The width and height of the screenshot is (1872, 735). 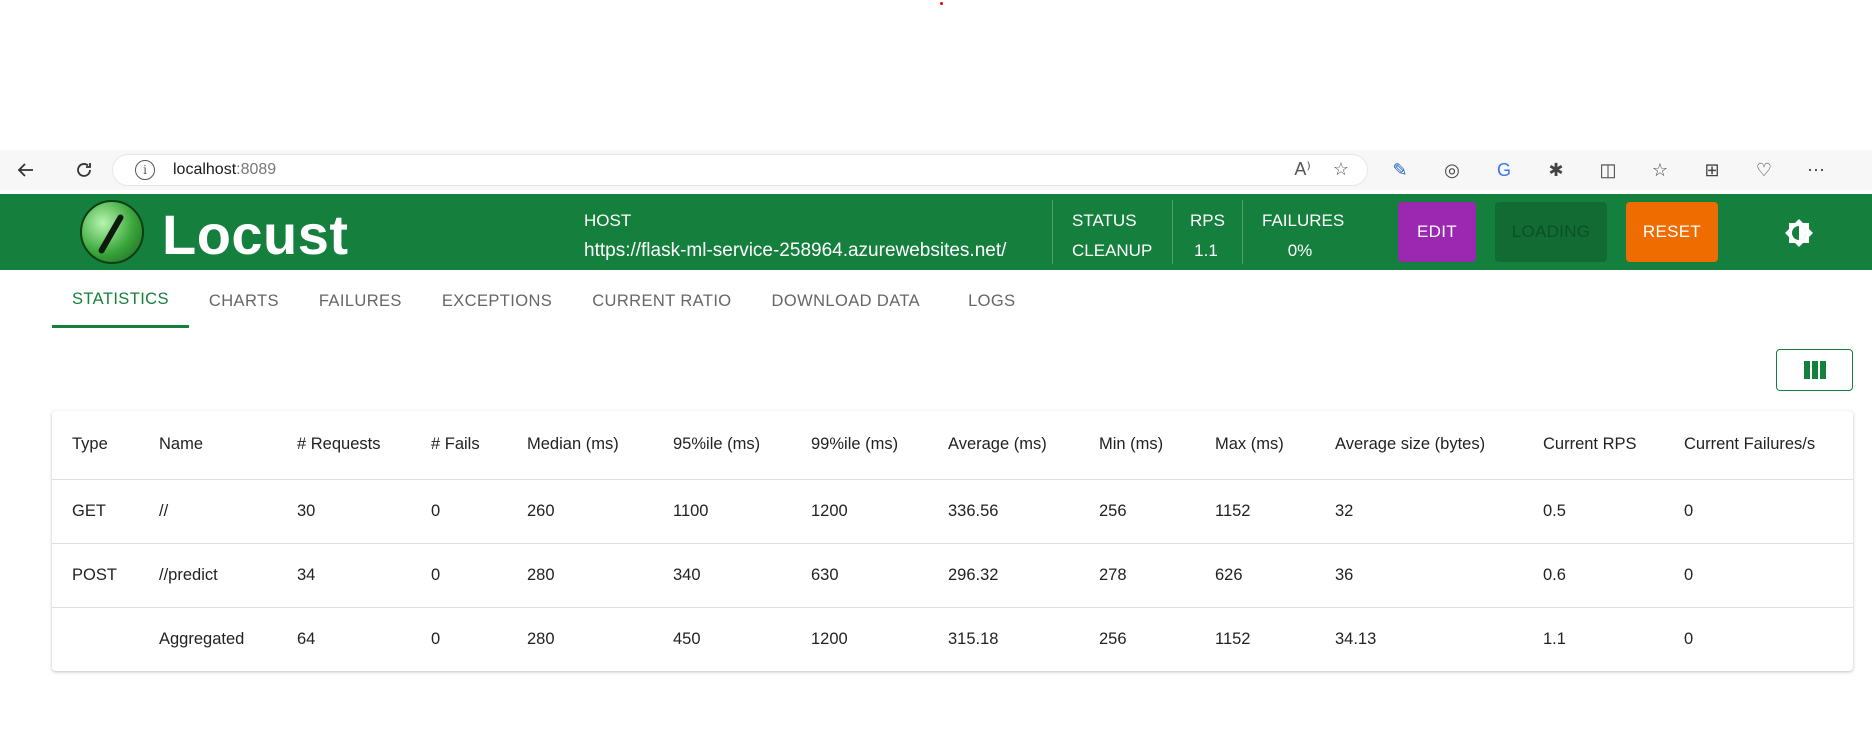 What do you see at coordinates (208, 575) in the screenshot?
I see `cell-name: //predict` at bounding box center [208, 575].